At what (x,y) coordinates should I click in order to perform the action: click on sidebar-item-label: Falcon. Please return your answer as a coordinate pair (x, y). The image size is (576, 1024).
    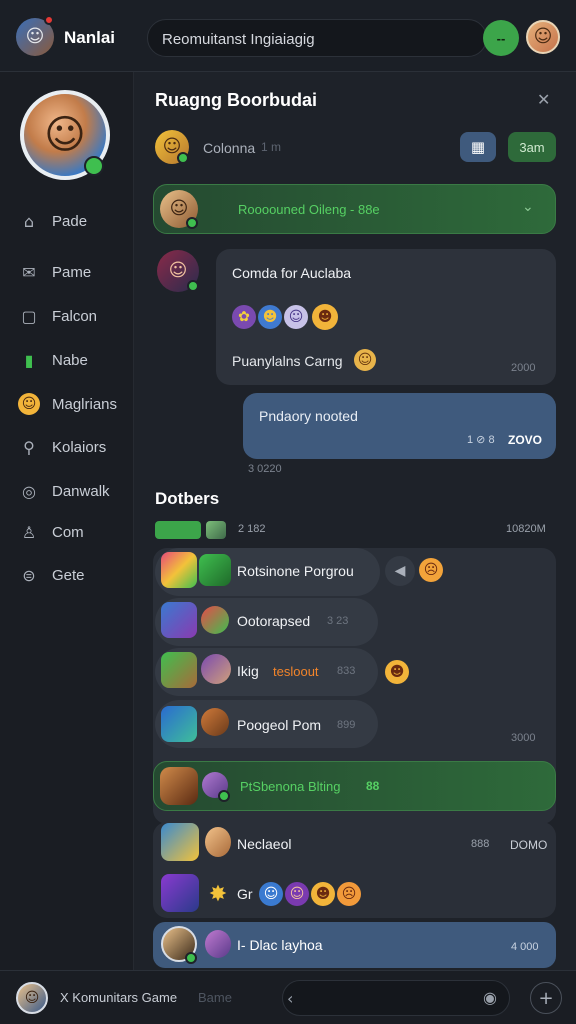
    Looking at the image, I should click on (75, 316).